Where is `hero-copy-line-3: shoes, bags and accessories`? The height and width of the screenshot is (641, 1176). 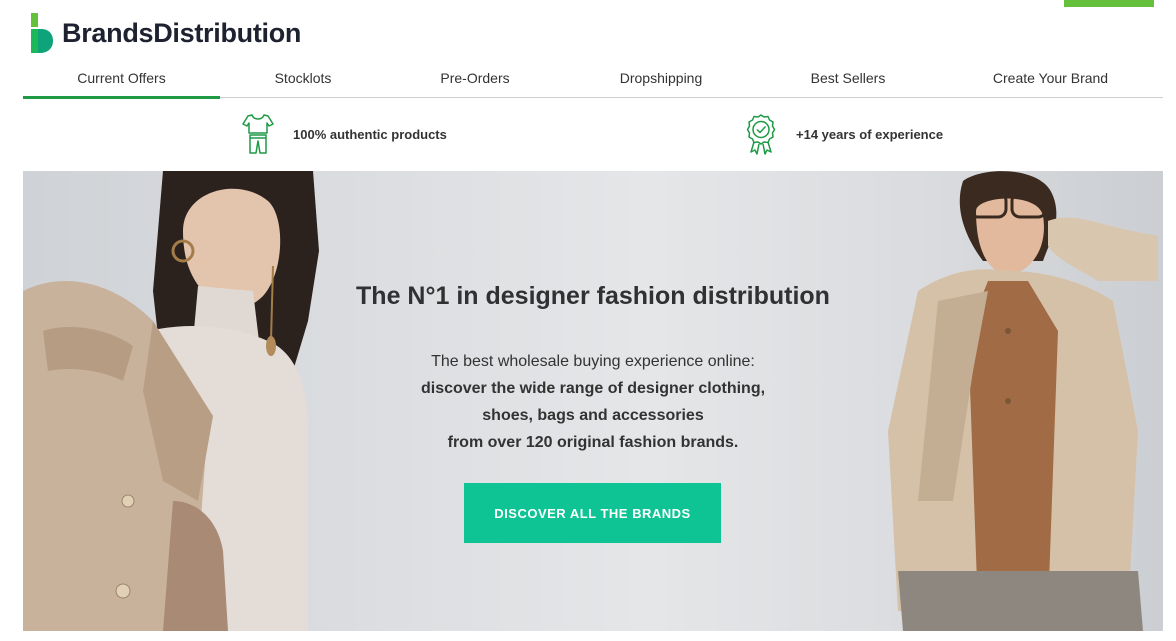 hero-copy-line-3: shoes, bags and accessories is located at coordinates (593, 415).